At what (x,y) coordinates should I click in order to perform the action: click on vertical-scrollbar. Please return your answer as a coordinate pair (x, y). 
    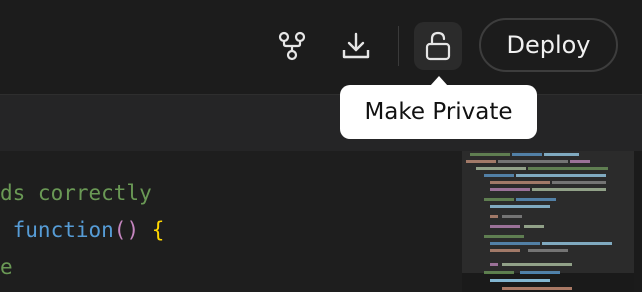
    Looking at the image, I should click on (638, 221).